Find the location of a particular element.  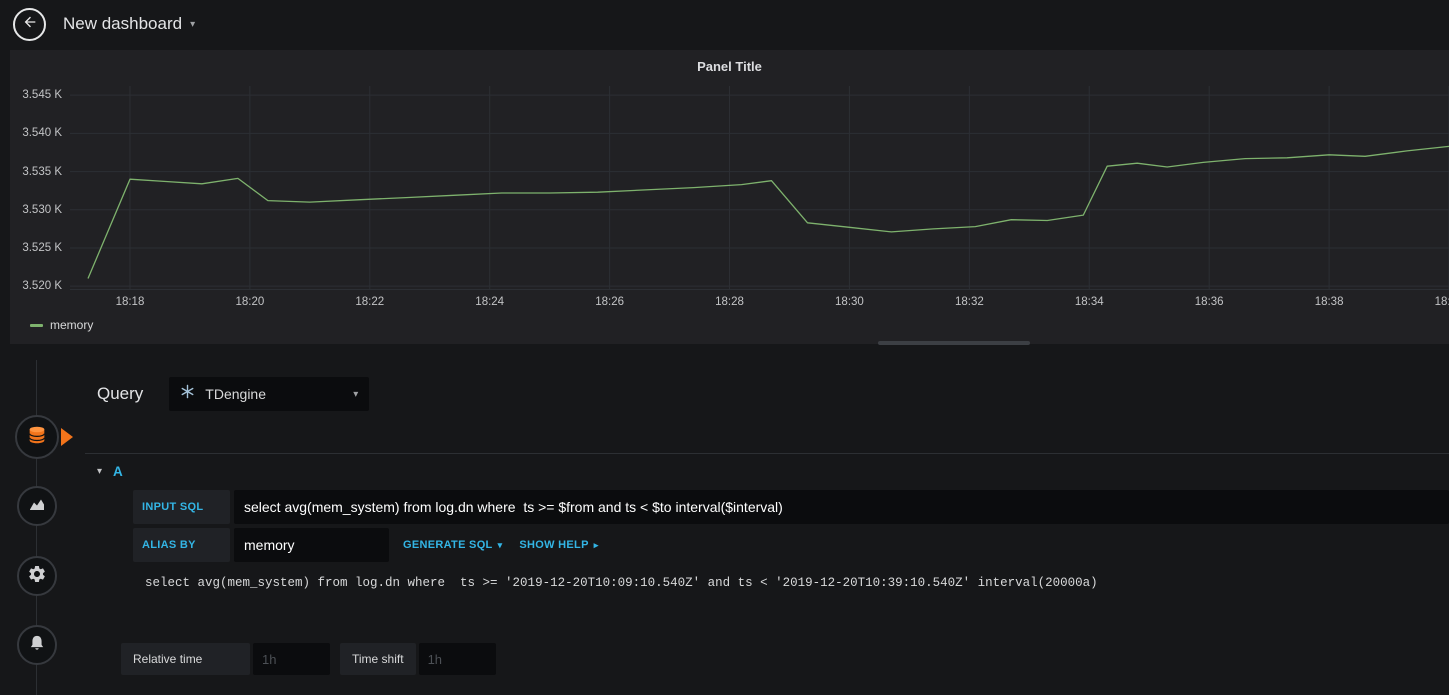

time-options-row: Relative time Time shift is located at coordinates (308, 659).